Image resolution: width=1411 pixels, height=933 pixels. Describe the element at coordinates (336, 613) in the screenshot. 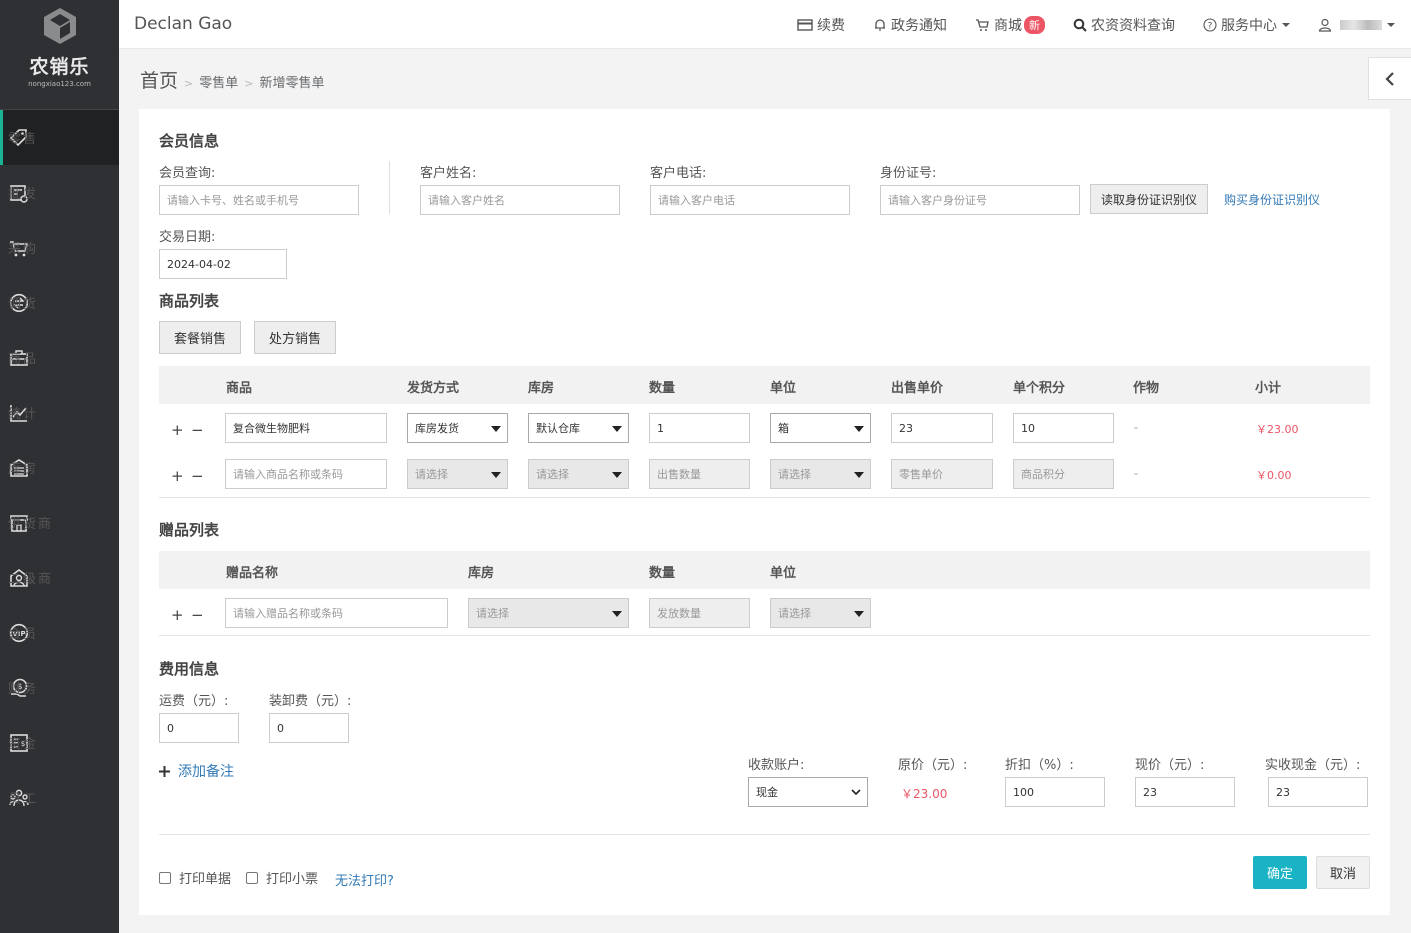

I see `gift-name-input: 请输入赠品名称或条码` at that location.